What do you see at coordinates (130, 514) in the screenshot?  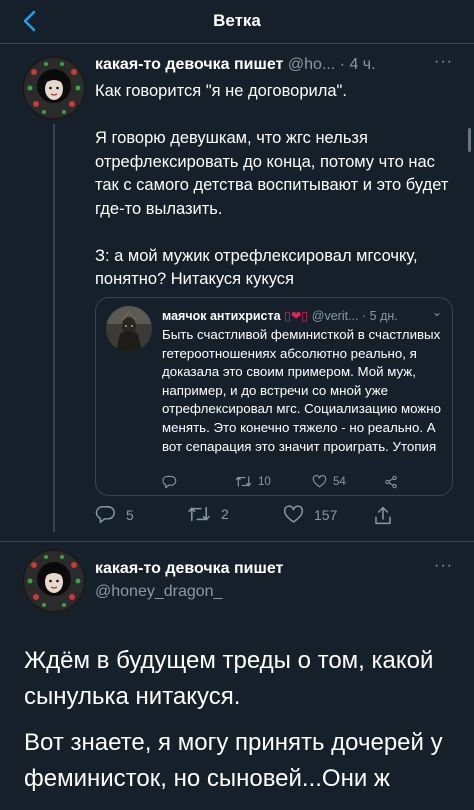 I see `reply-count: 5` at bounding box center [130, 514].